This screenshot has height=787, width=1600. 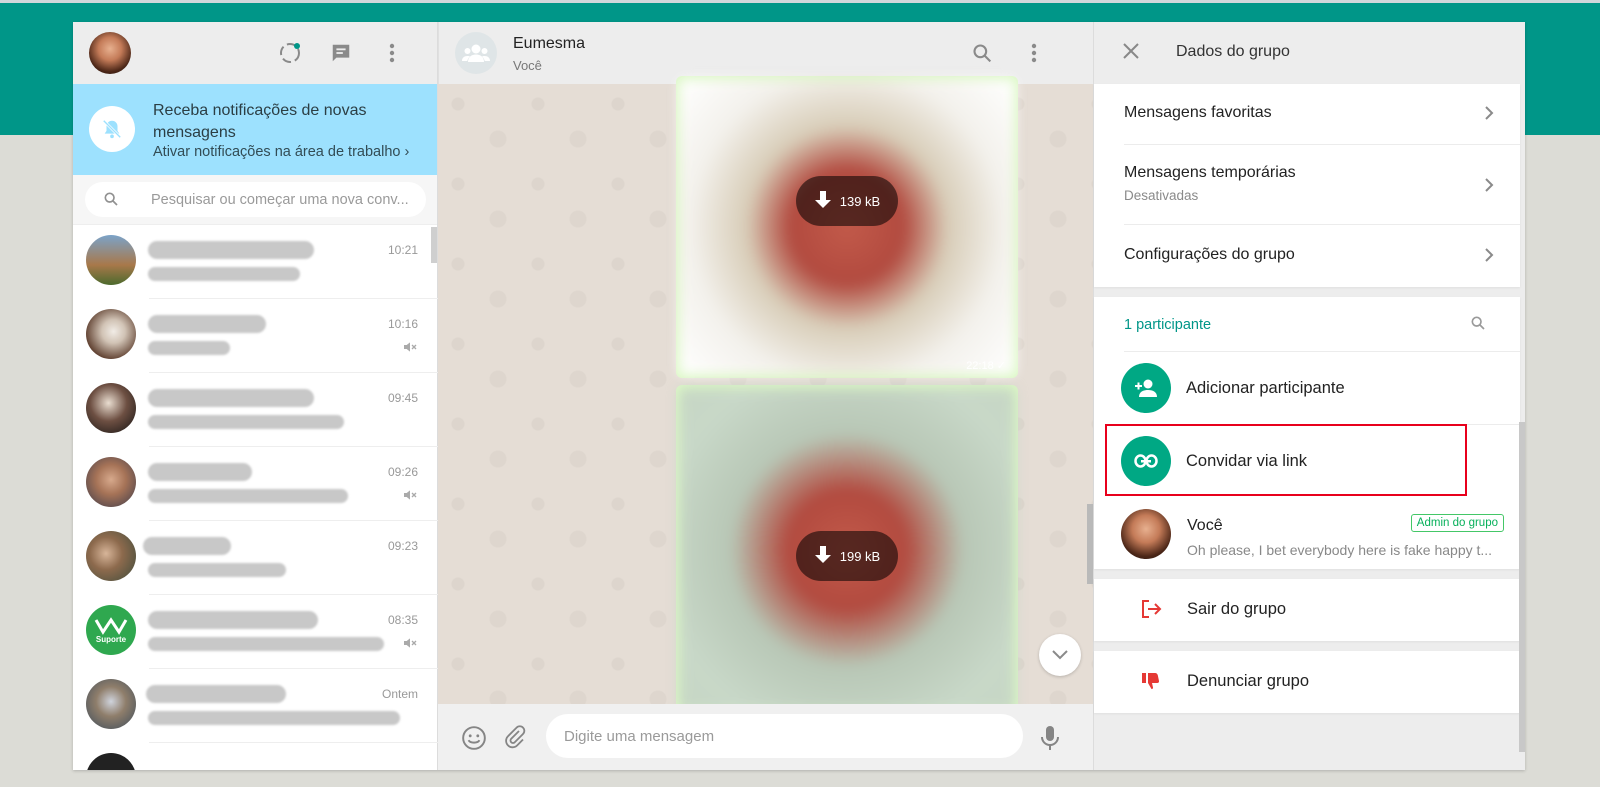 I want to click on group-info-header: Dados do grupo, so click(x=1309, y=53).